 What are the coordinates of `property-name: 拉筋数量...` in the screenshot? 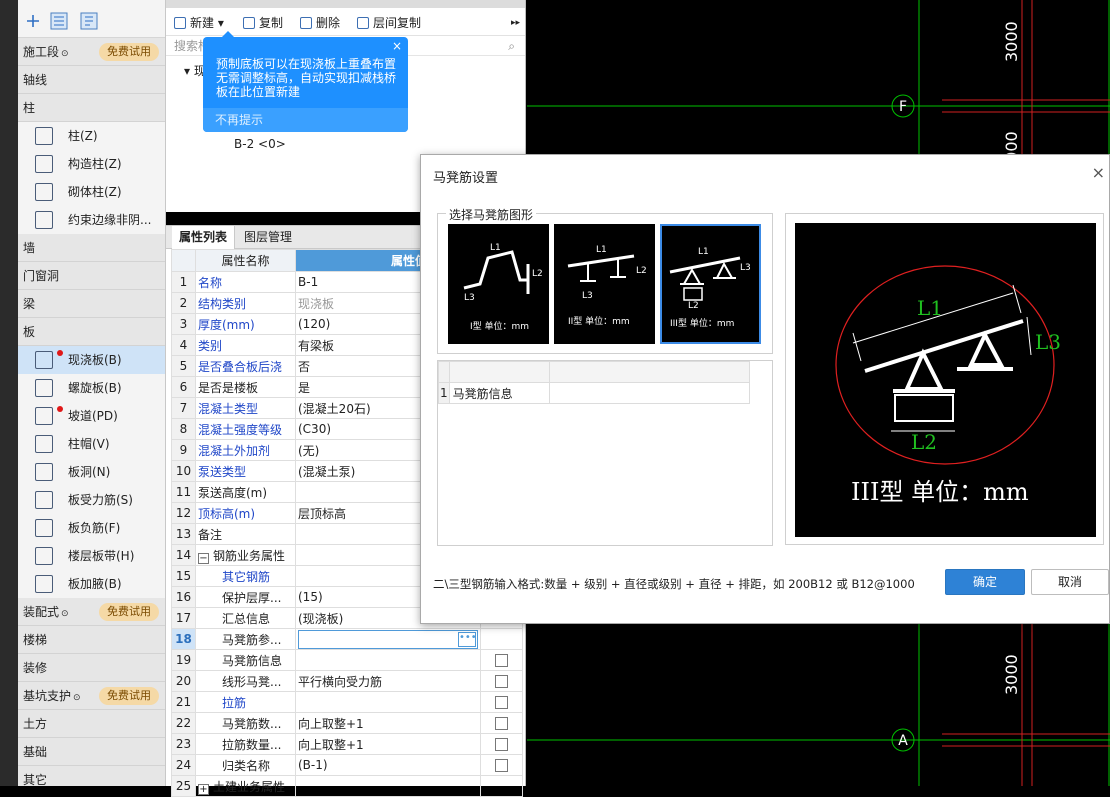 It's located at (245, 744).